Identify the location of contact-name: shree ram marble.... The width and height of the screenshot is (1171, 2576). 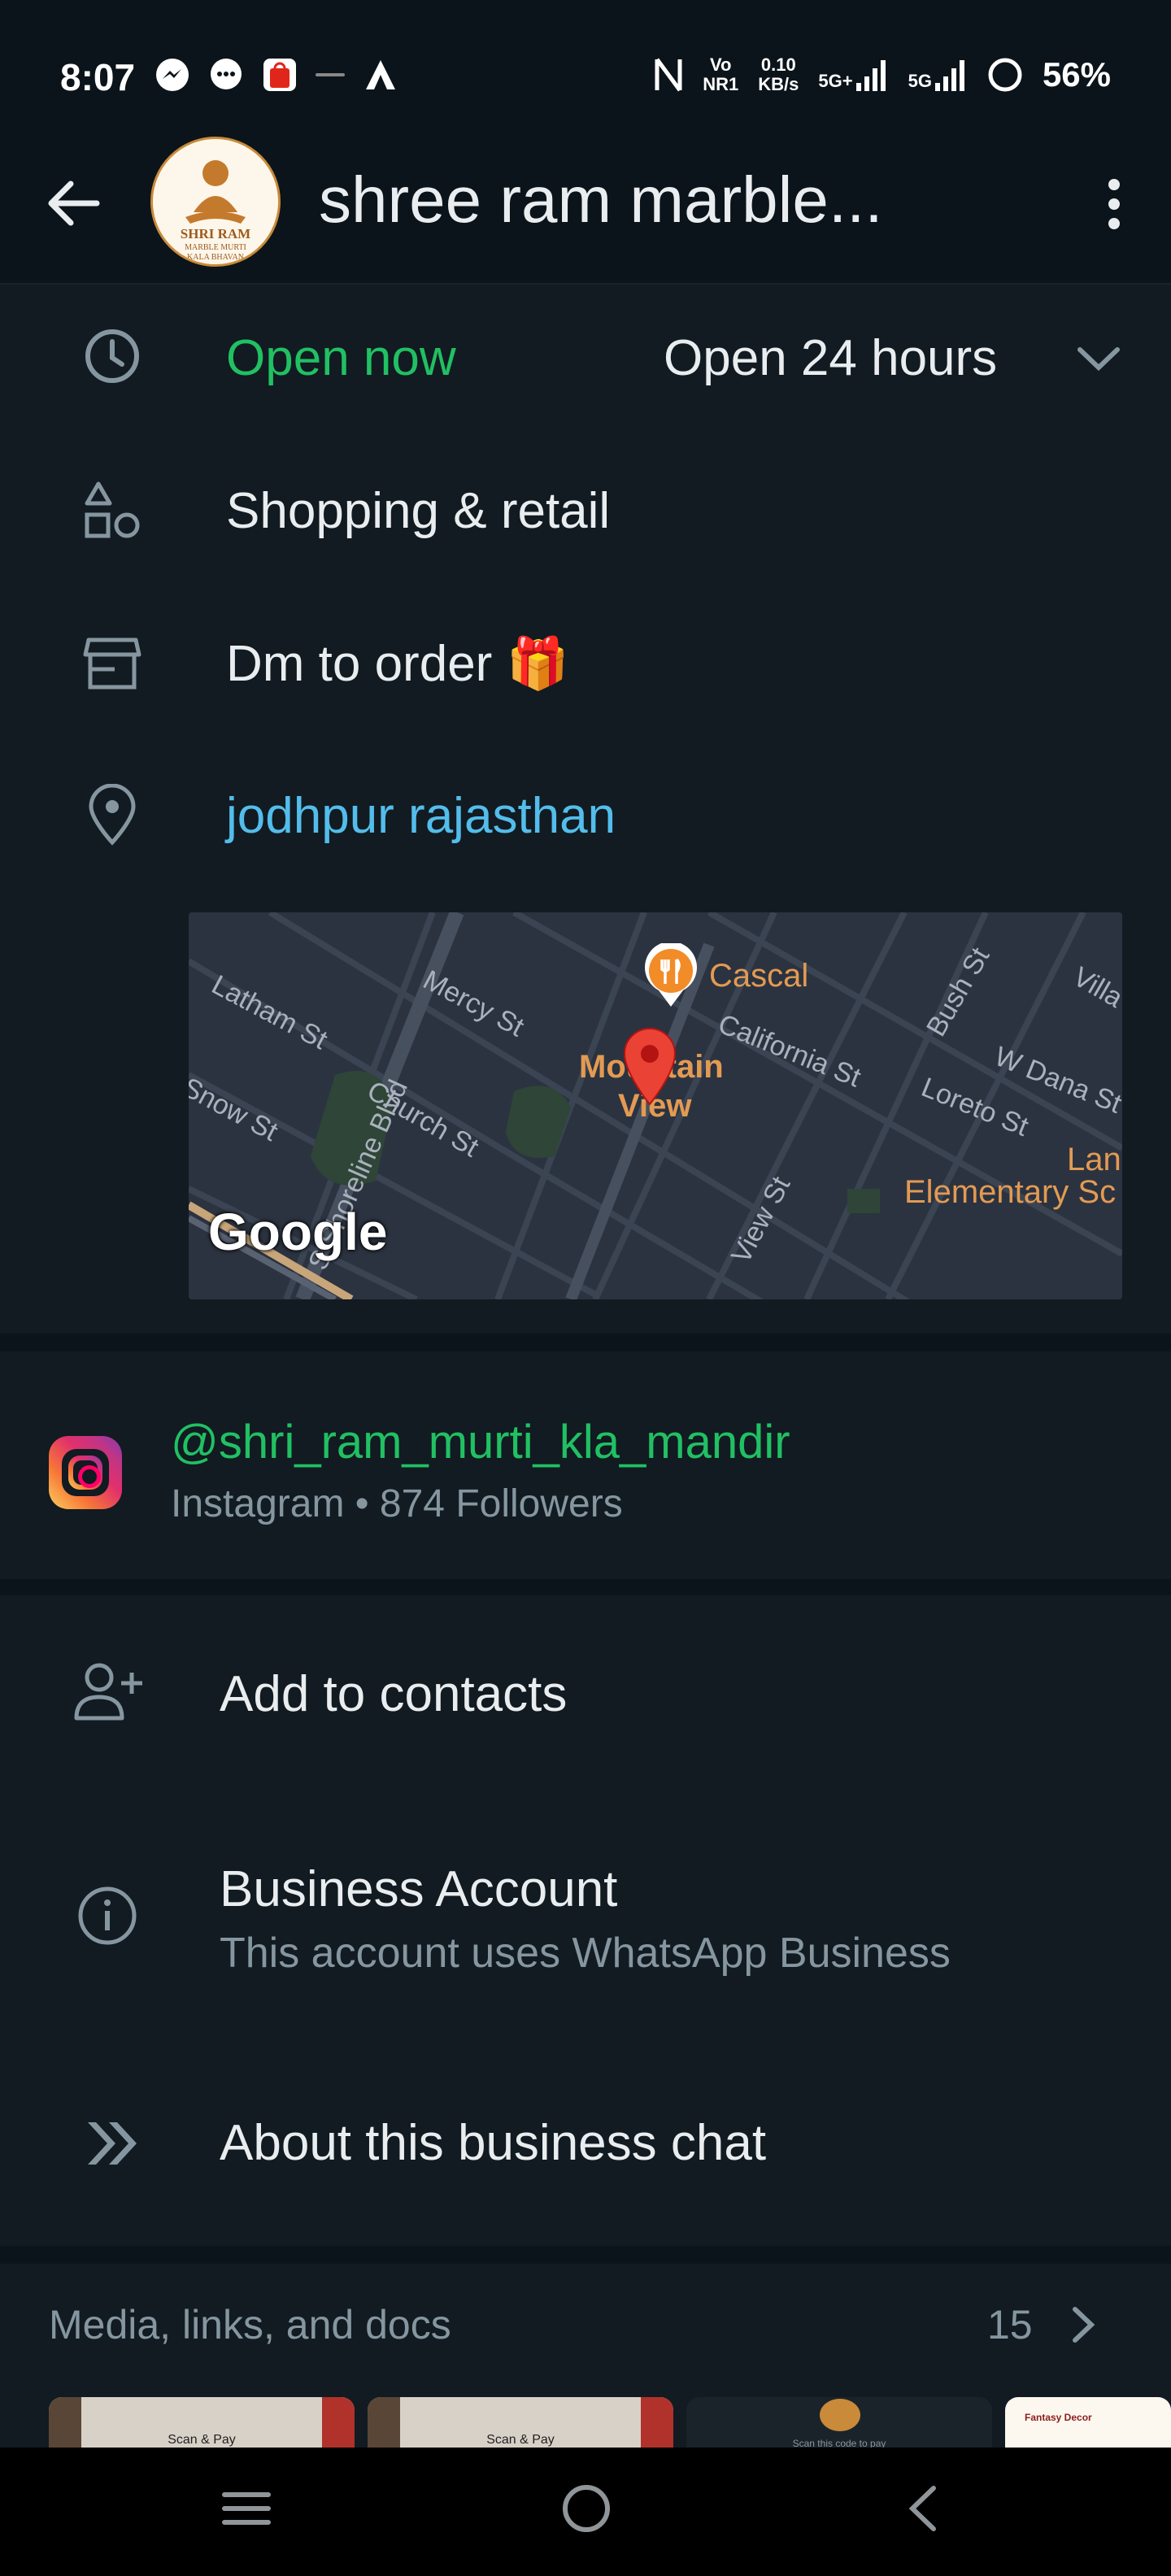
(601, 200).